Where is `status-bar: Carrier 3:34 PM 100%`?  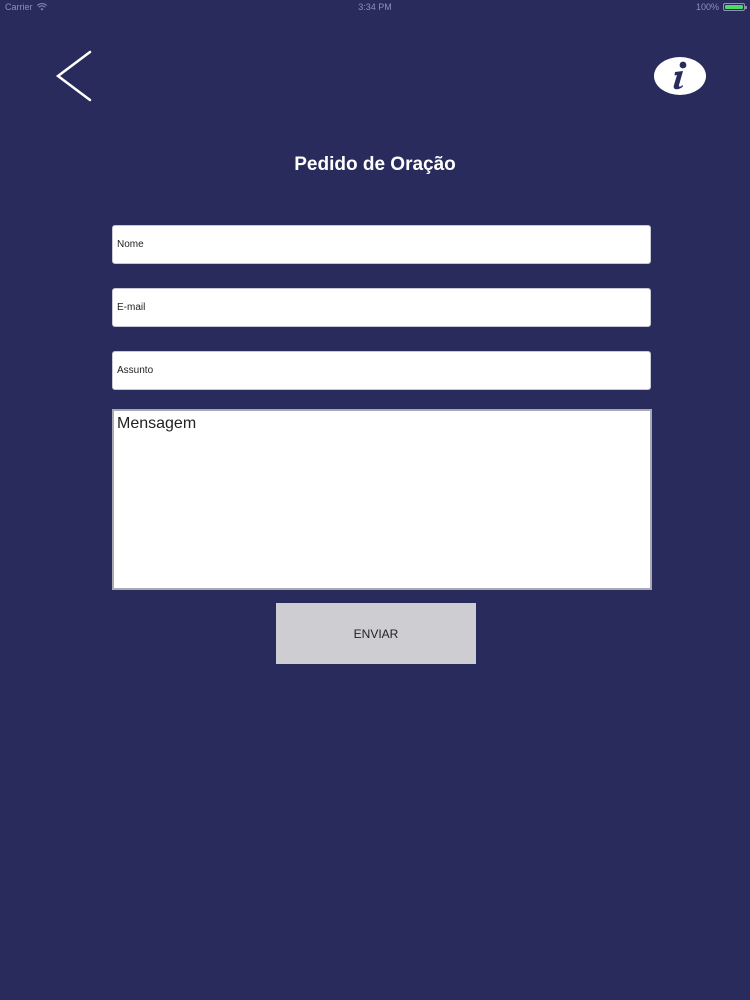 status-bar: Carrier 3:34 PM 100% is located at coordinates (375, 7).